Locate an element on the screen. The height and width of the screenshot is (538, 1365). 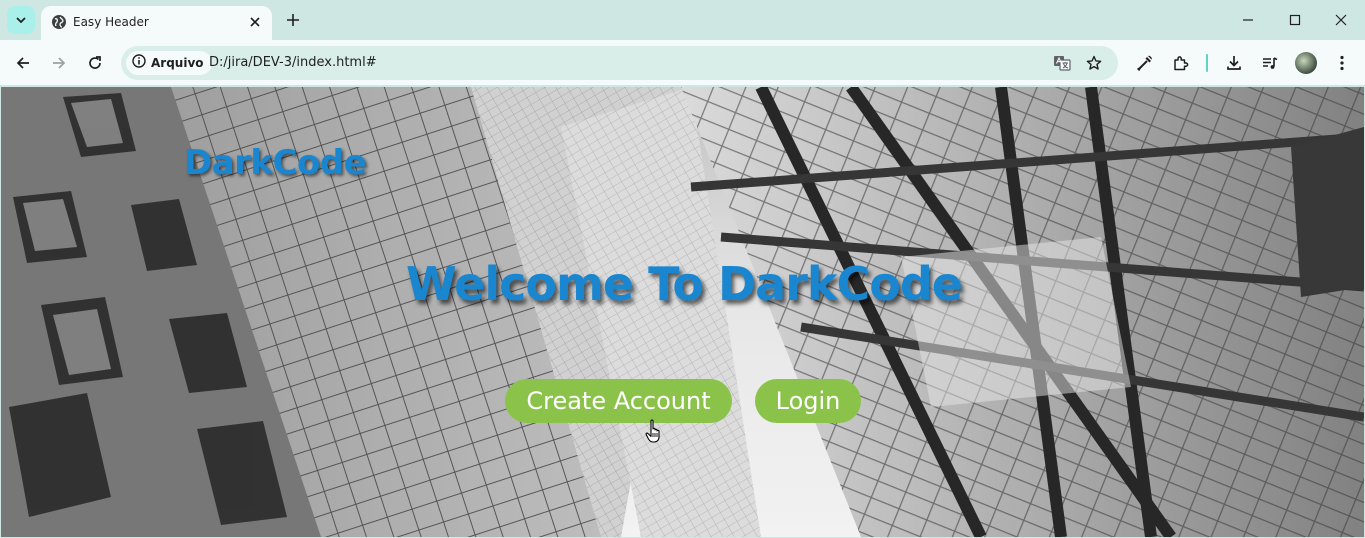
reload-icon is located at coordinates (95, 63).